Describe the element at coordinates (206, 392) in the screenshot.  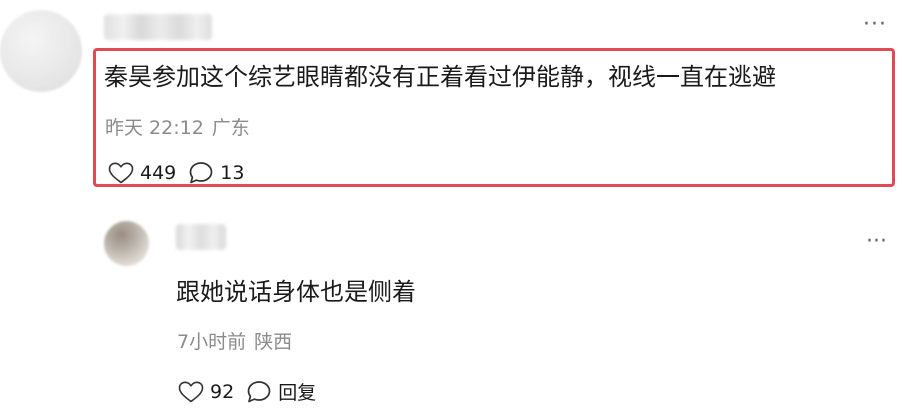
I see `like-button: 92` at that location.